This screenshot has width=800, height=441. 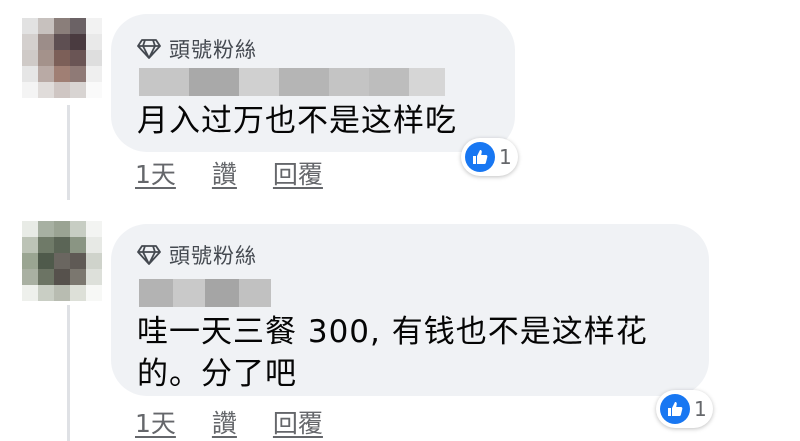 I want to click on comment-line: 哇一天三餐 300, 有钱也不是这样花, so click(x=392, y=332).